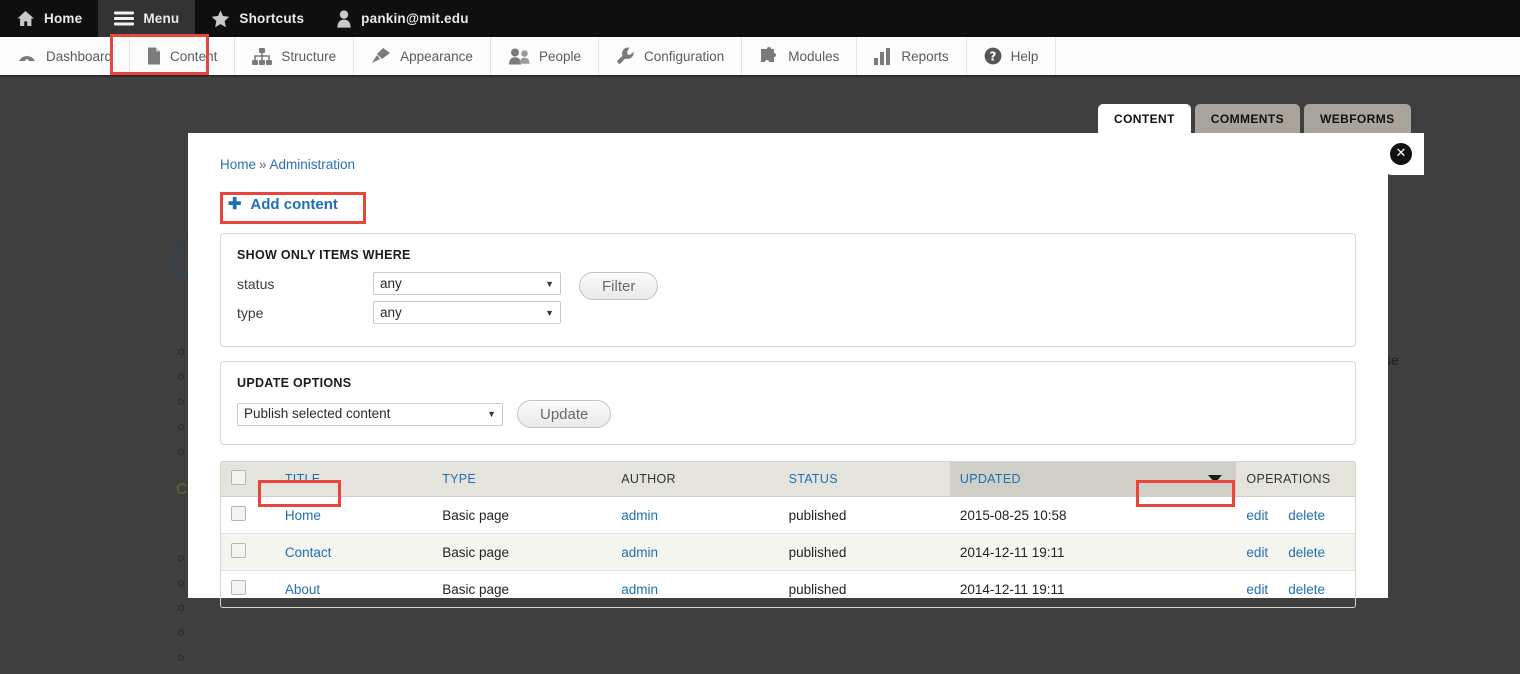 This screenshot has height=674, width=1520. What do you see at coordinates (238, 164) in the screenshot?
I see `breadcrumb-home: Home` at bounding box center [238, 164].